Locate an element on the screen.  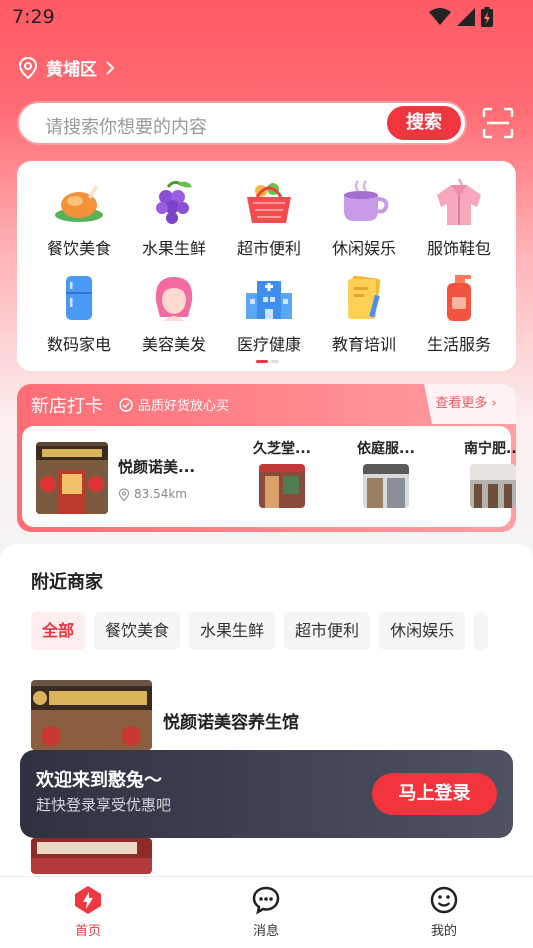
see-more-label: 查看更多 is located at coordinates (461, 403).